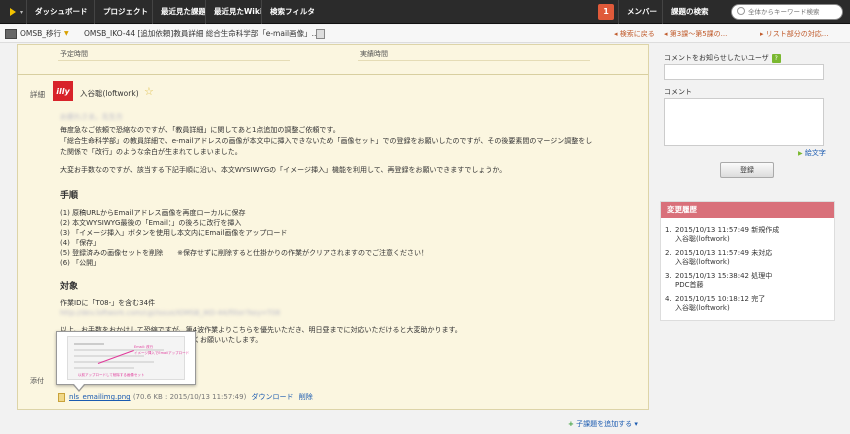 The height and width of the screenshot is (434, 850). Describe the element at coordinates (40, 34) in the screenshot. I see `breadcrumb-project: OMSB_移行` at that location.